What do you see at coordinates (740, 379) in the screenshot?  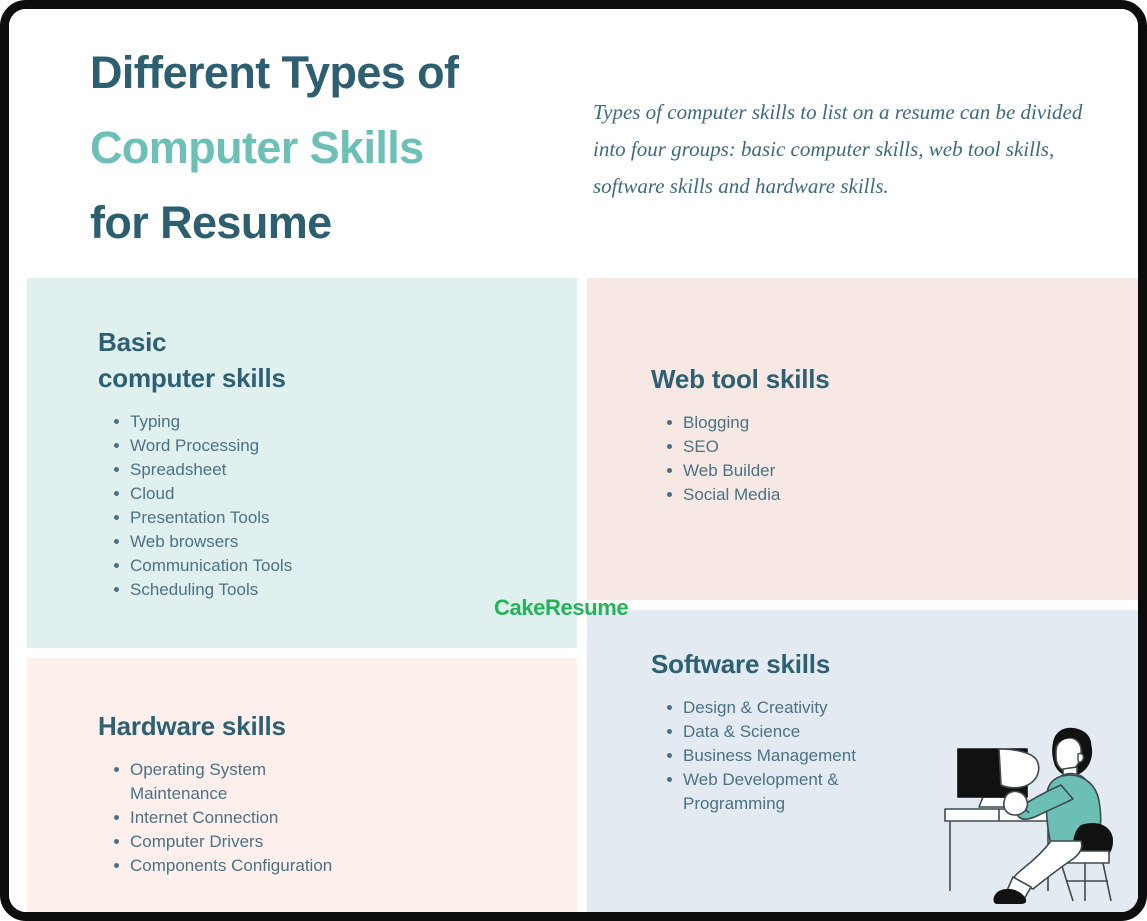 I see `panel-web-heading: Web tool skills` at bounding box center [740, 379].